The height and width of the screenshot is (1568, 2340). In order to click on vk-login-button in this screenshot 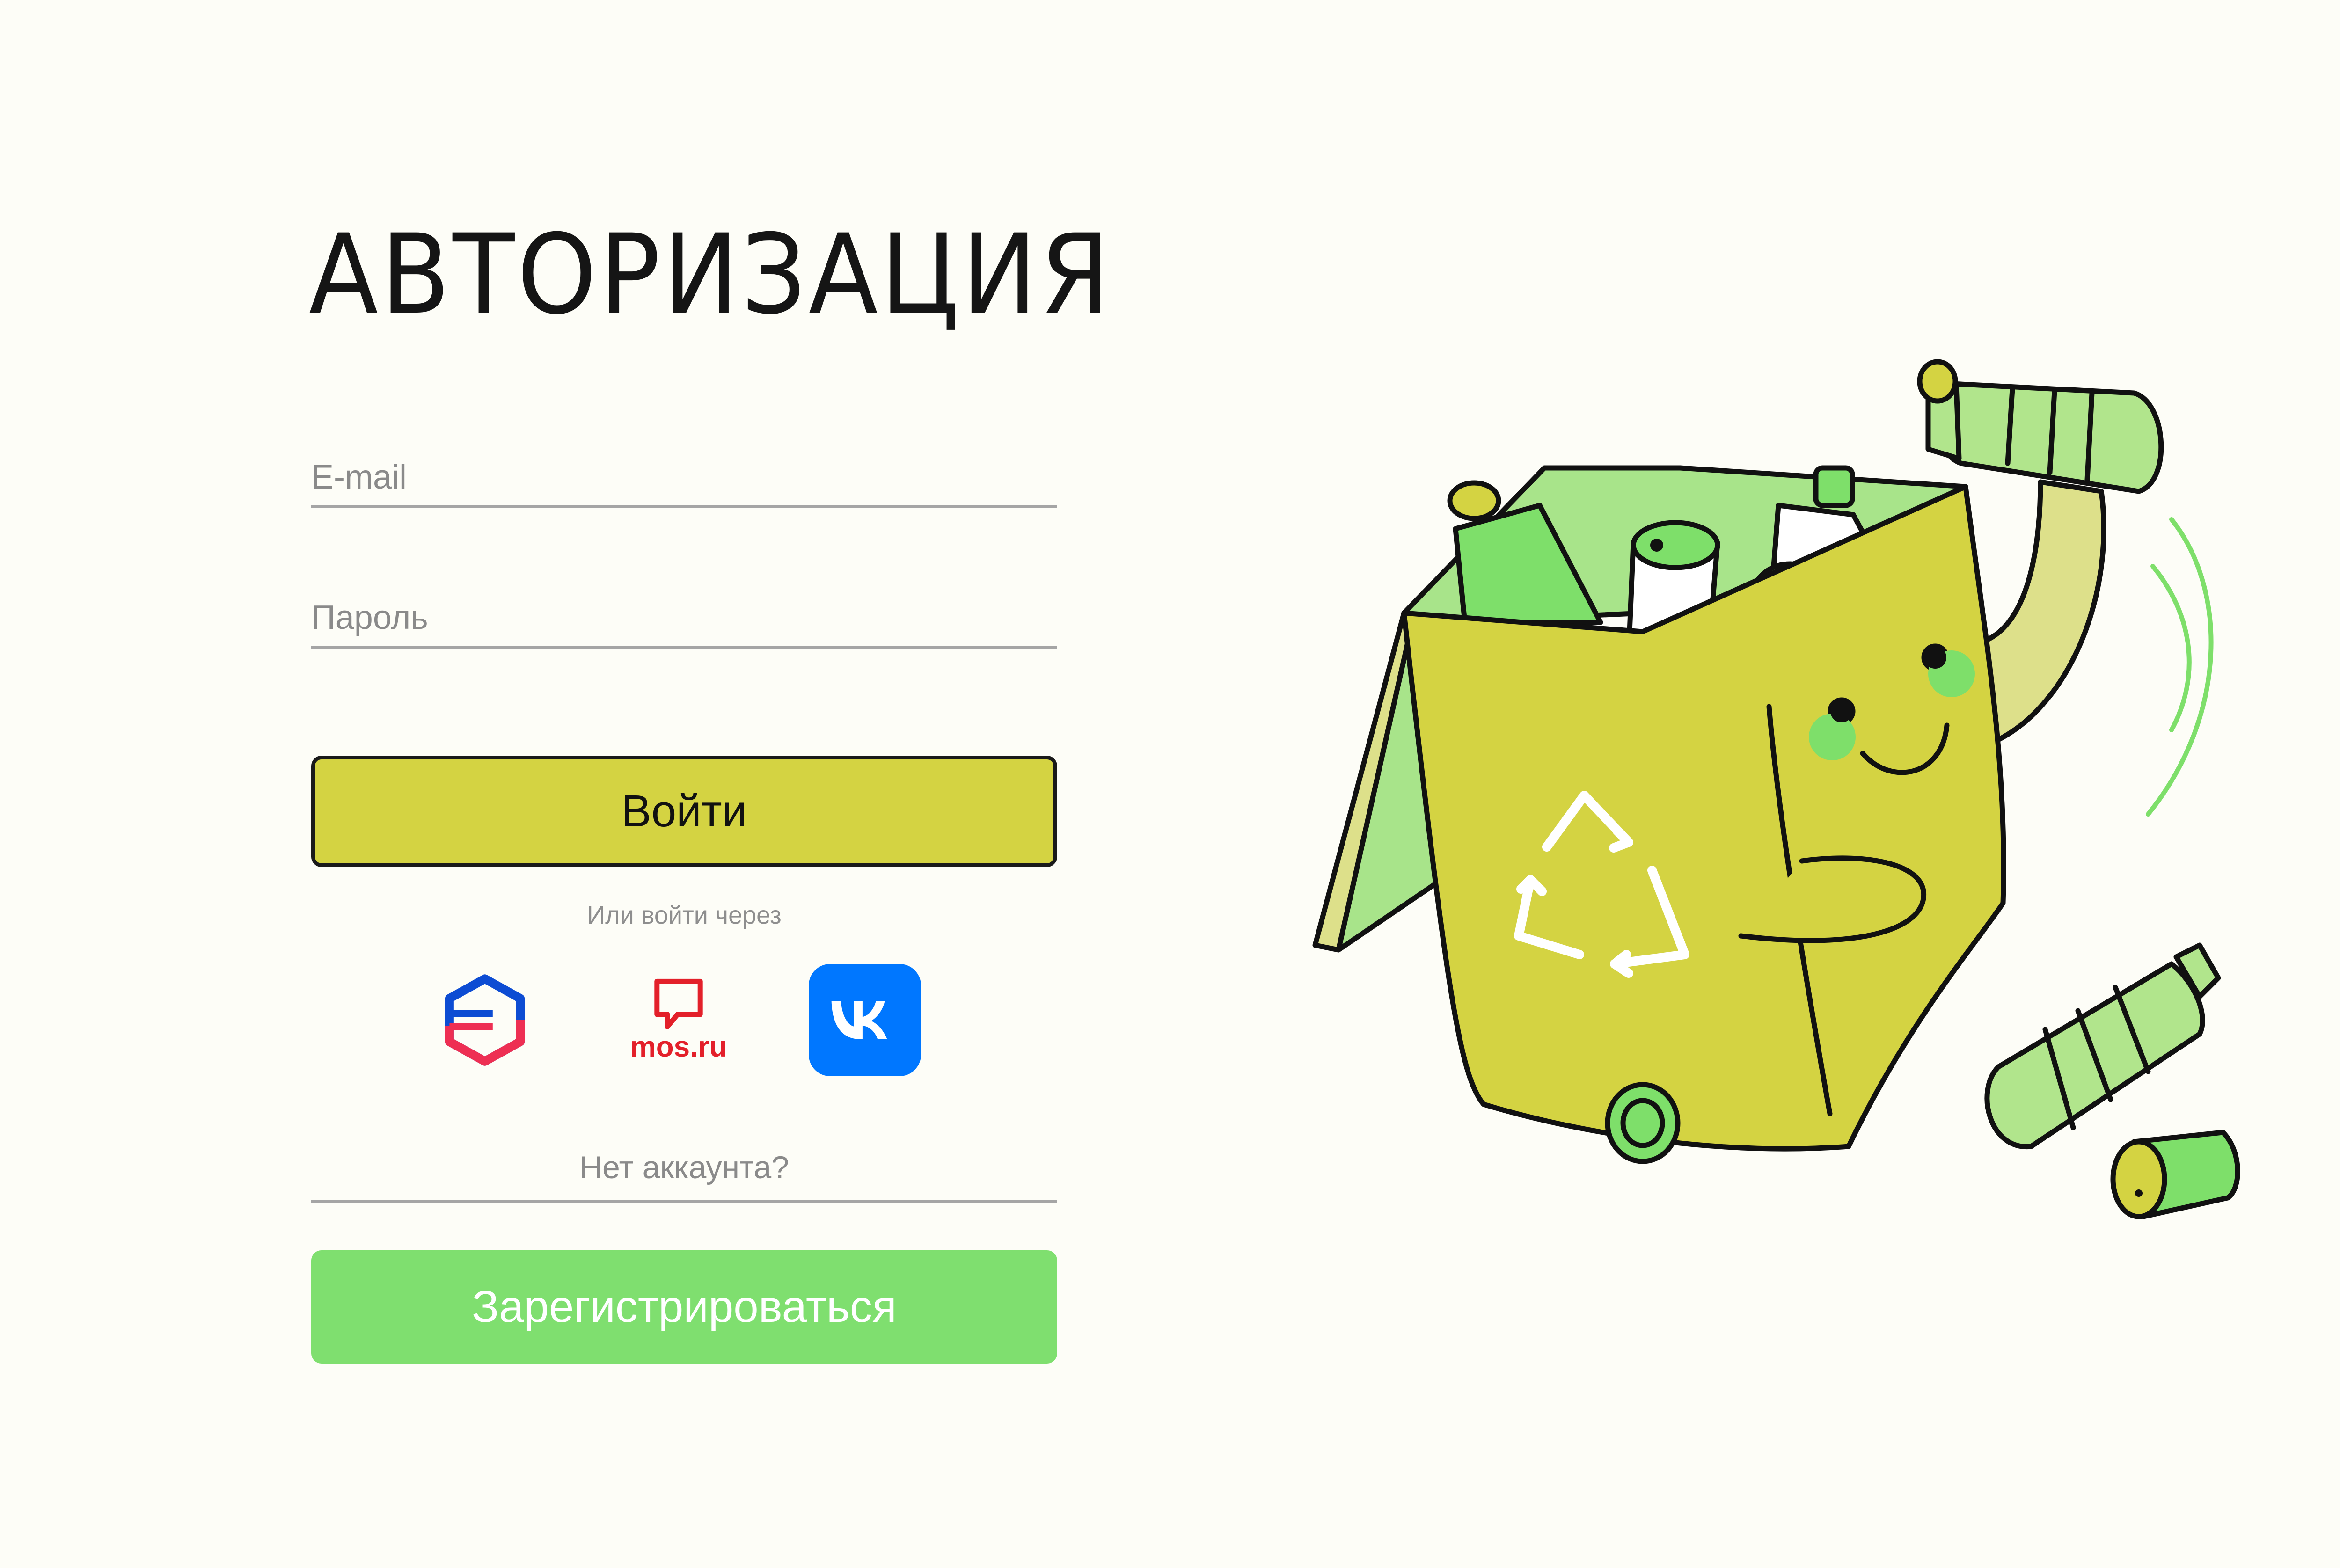, I will do `click(865, 1020)`.